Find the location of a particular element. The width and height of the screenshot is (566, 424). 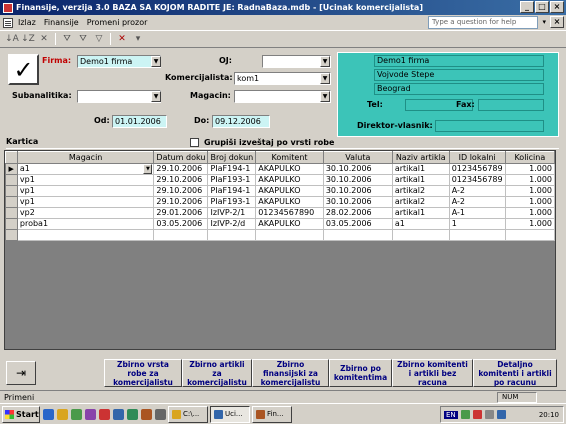

quicklaunch-ie-icon is located at coordinates (48, 414).